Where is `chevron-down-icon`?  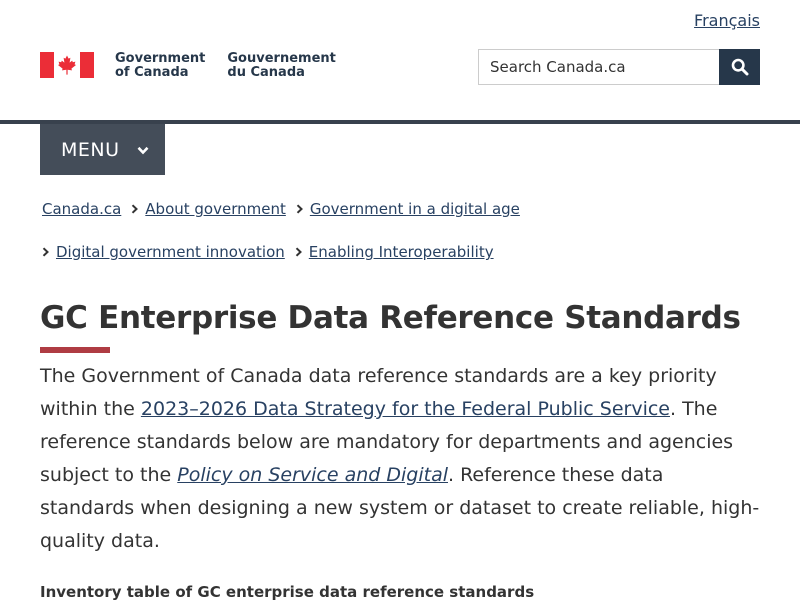
chevron-down-icon is located at coordinates (142, 150).